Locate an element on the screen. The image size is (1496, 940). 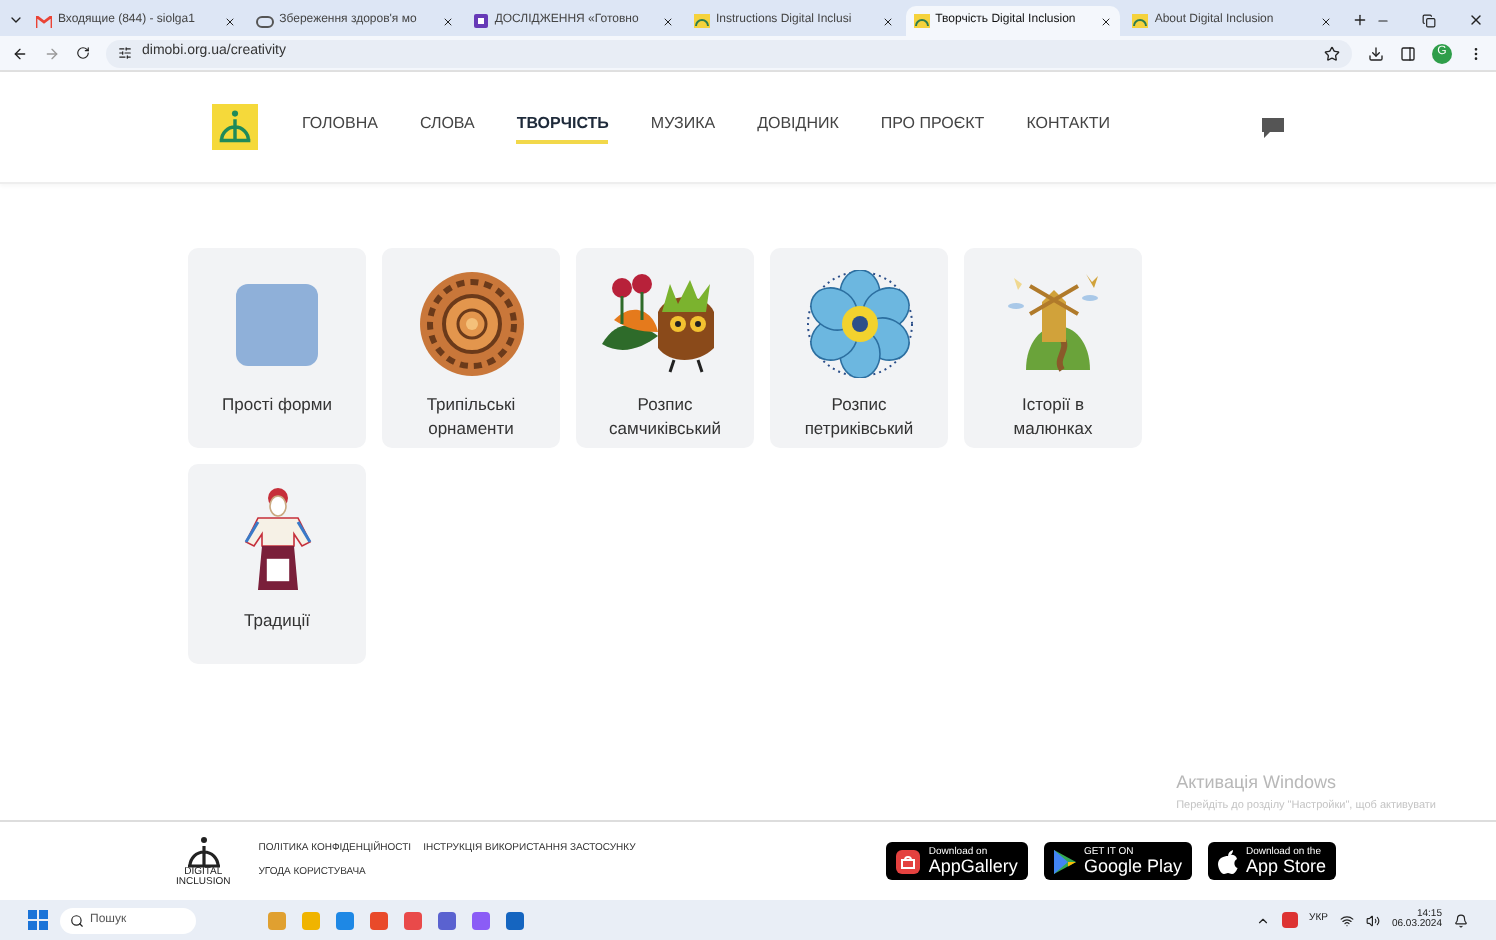
mail-icon is located at coordinates (43, 21).